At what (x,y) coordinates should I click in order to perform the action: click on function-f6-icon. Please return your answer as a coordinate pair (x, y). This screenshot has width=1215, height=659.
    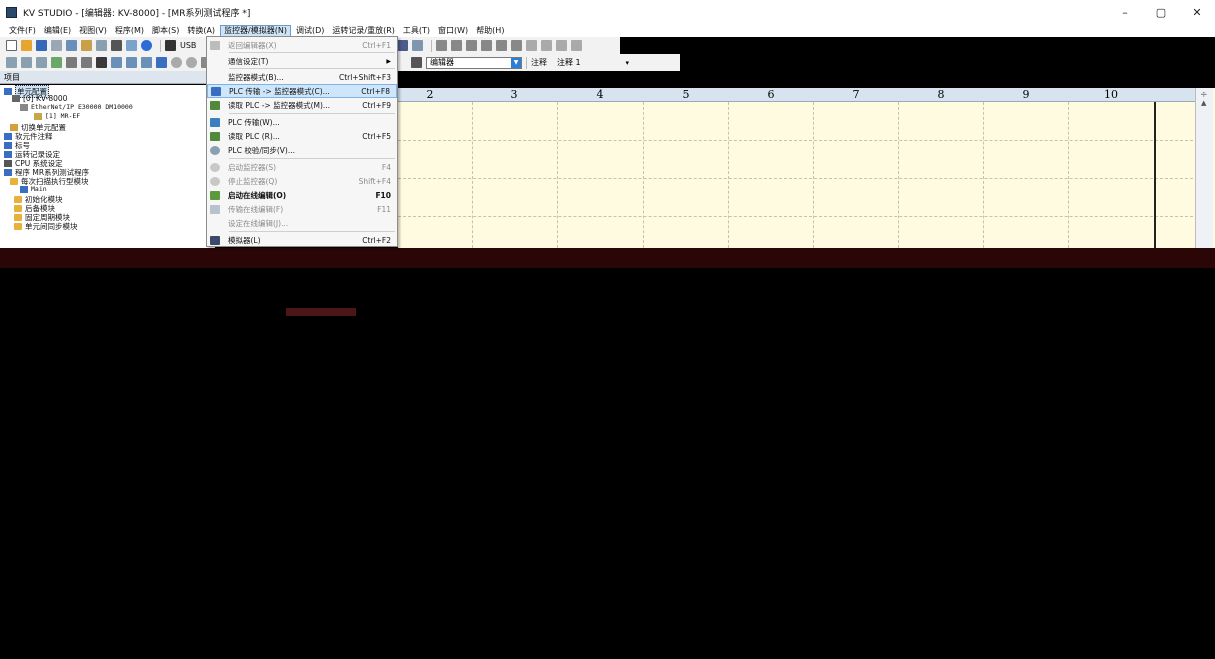
    Looking at the image, I should click on (547, 45).